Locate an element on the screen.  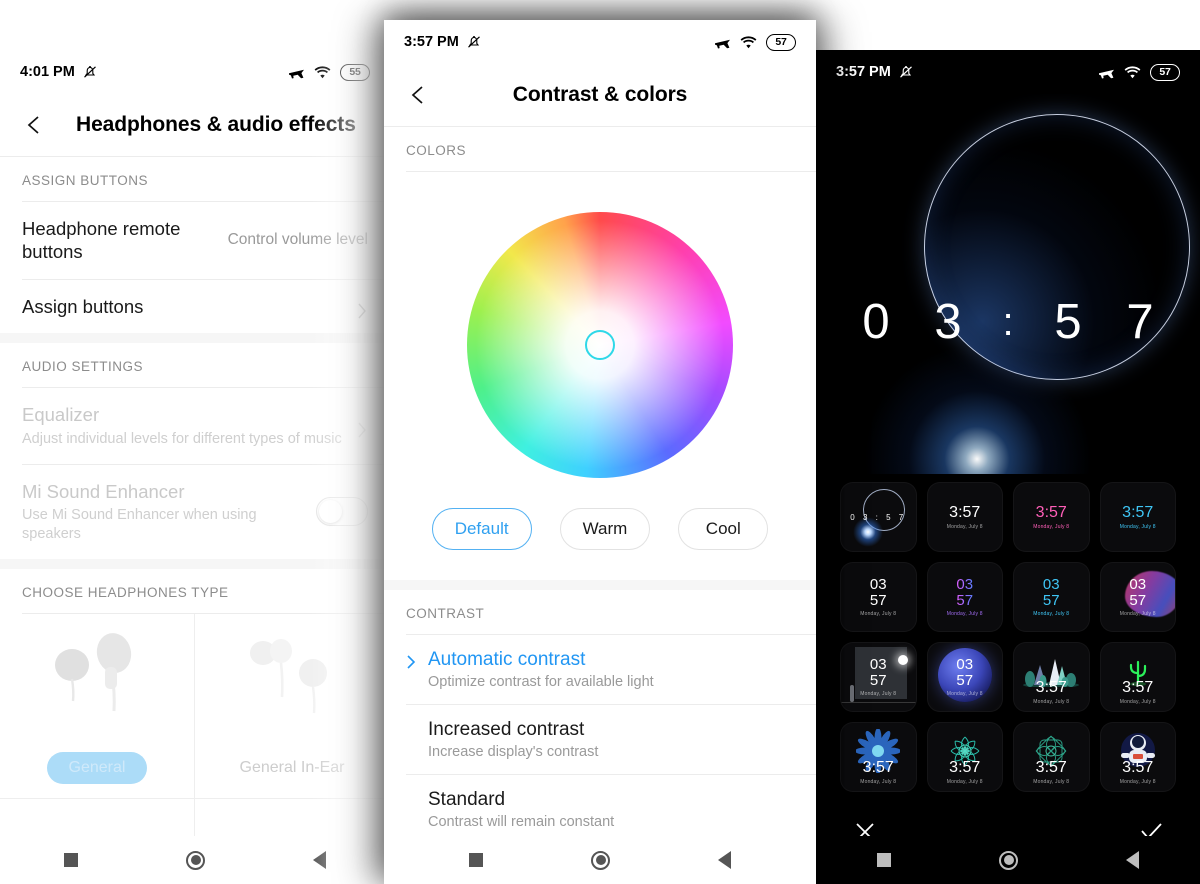
thumb-time: 0 3 : 5 7 is located at coordinates (878, 517).